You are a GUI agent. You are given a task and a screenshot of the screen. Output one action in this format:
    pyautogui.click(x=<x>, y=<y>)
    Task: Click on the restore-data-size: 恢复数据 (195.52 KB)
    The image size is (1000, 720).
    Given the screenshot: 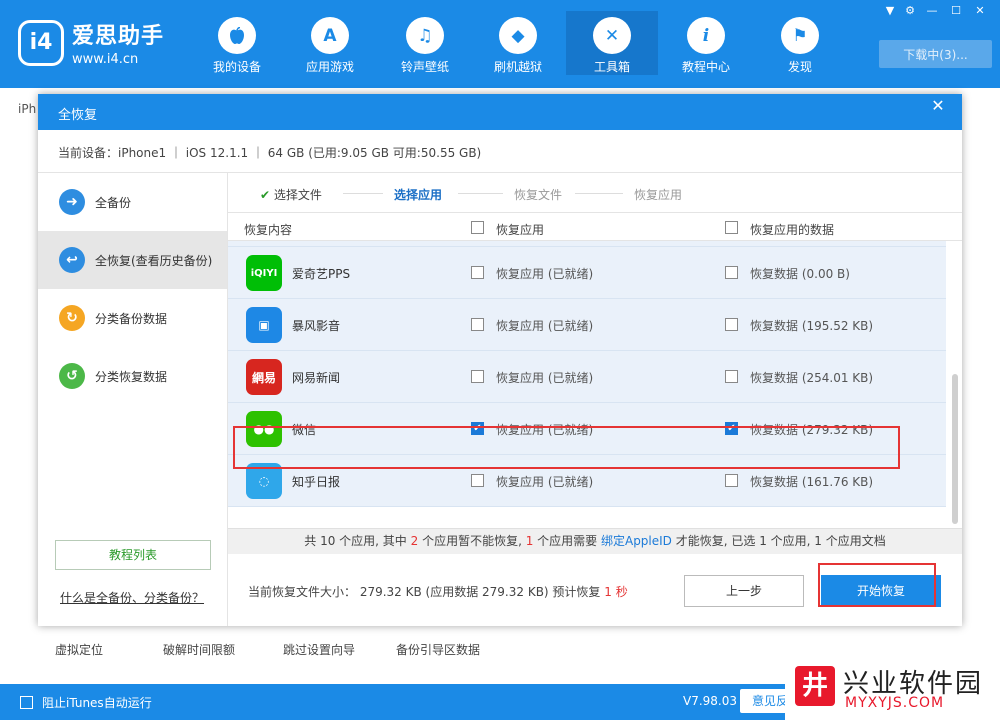 What is the action you would take?
    pyautogui.click(x=812, y=326)
    